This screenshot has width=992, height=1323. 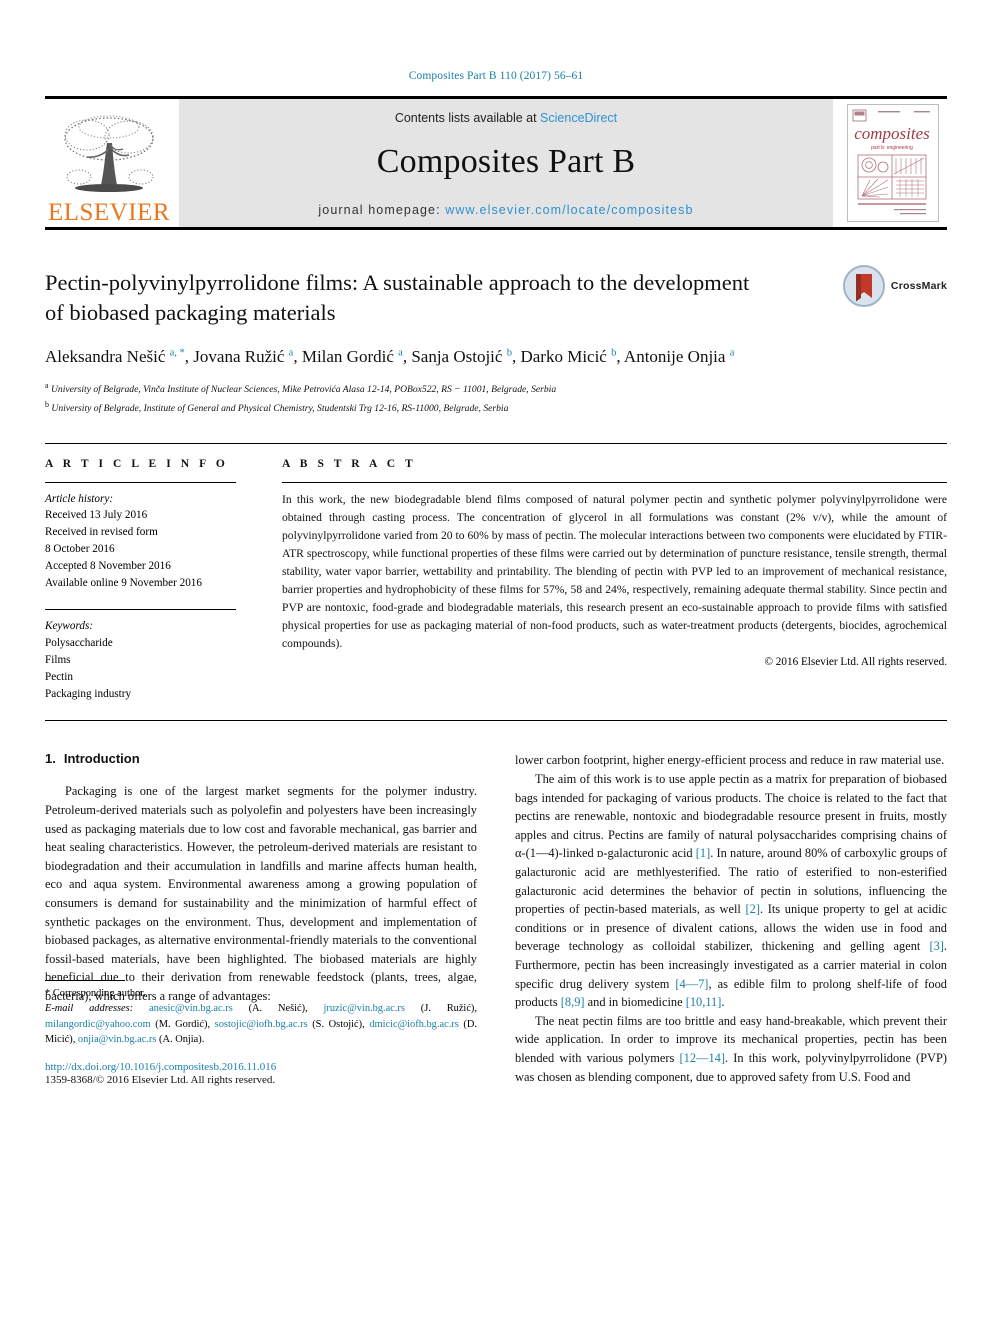 What do you see at coordinates (89, 1009) in the screenshot?
I see `email-addresses-label: E-mail addresses:` at bounding box center [89, 1009].